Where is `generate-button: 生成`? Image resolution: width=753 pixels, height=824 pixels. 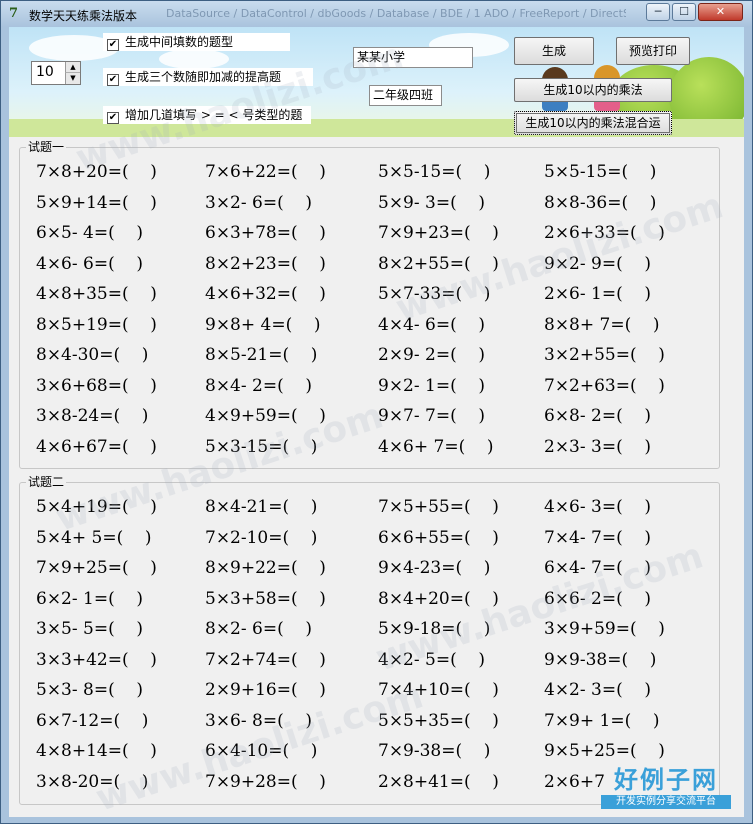
generate-button: 生成 is located at coordinates (554, 51).